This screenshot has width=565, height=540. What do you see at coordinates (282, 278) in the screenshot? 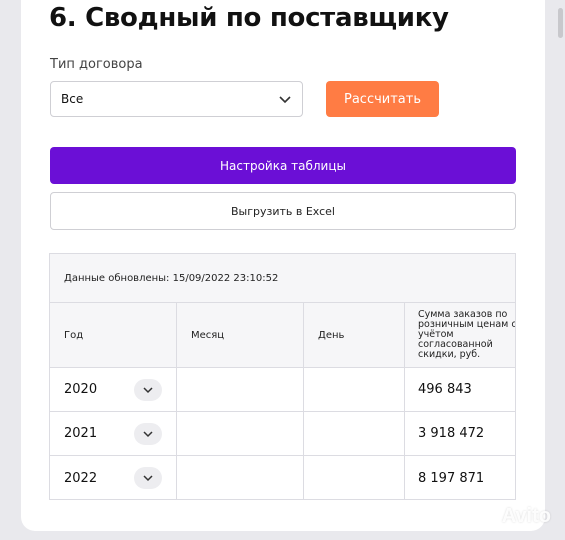
I see `data-updated-text: Данные обновлены: 15/09/2022 23:10:52` at bounding box center [282, 278].